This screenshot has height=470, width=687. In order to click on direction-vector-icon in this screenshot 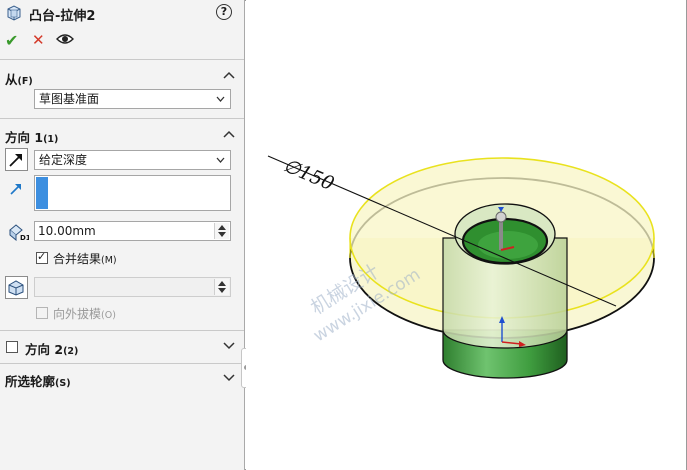, I will do `click(15, 189)`.